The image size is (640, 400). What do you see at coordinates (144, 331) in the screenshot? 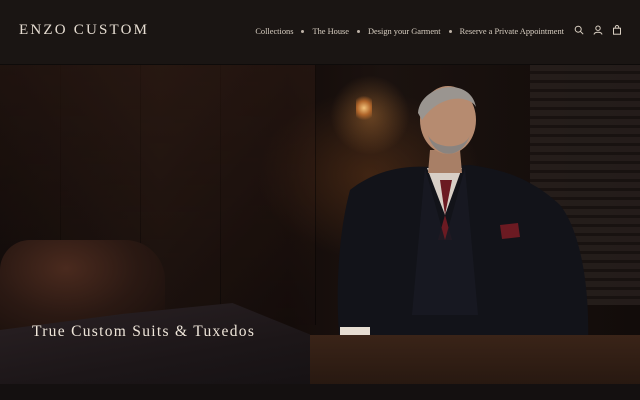
I see `hero-headline: True Custom Suits & Tuxedos` at bounding box center [144, 331].